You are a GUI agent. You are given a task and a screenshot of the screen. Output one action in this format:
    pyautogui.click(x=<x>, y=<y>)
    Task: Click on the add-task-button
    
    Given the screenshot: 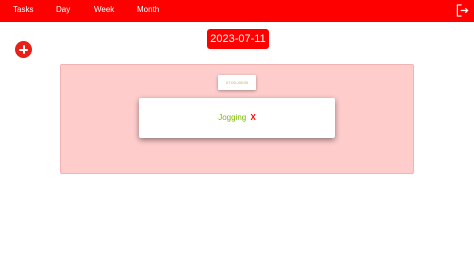 What is the action you would take?
    pyautogui.click(x=23, y=49)
    